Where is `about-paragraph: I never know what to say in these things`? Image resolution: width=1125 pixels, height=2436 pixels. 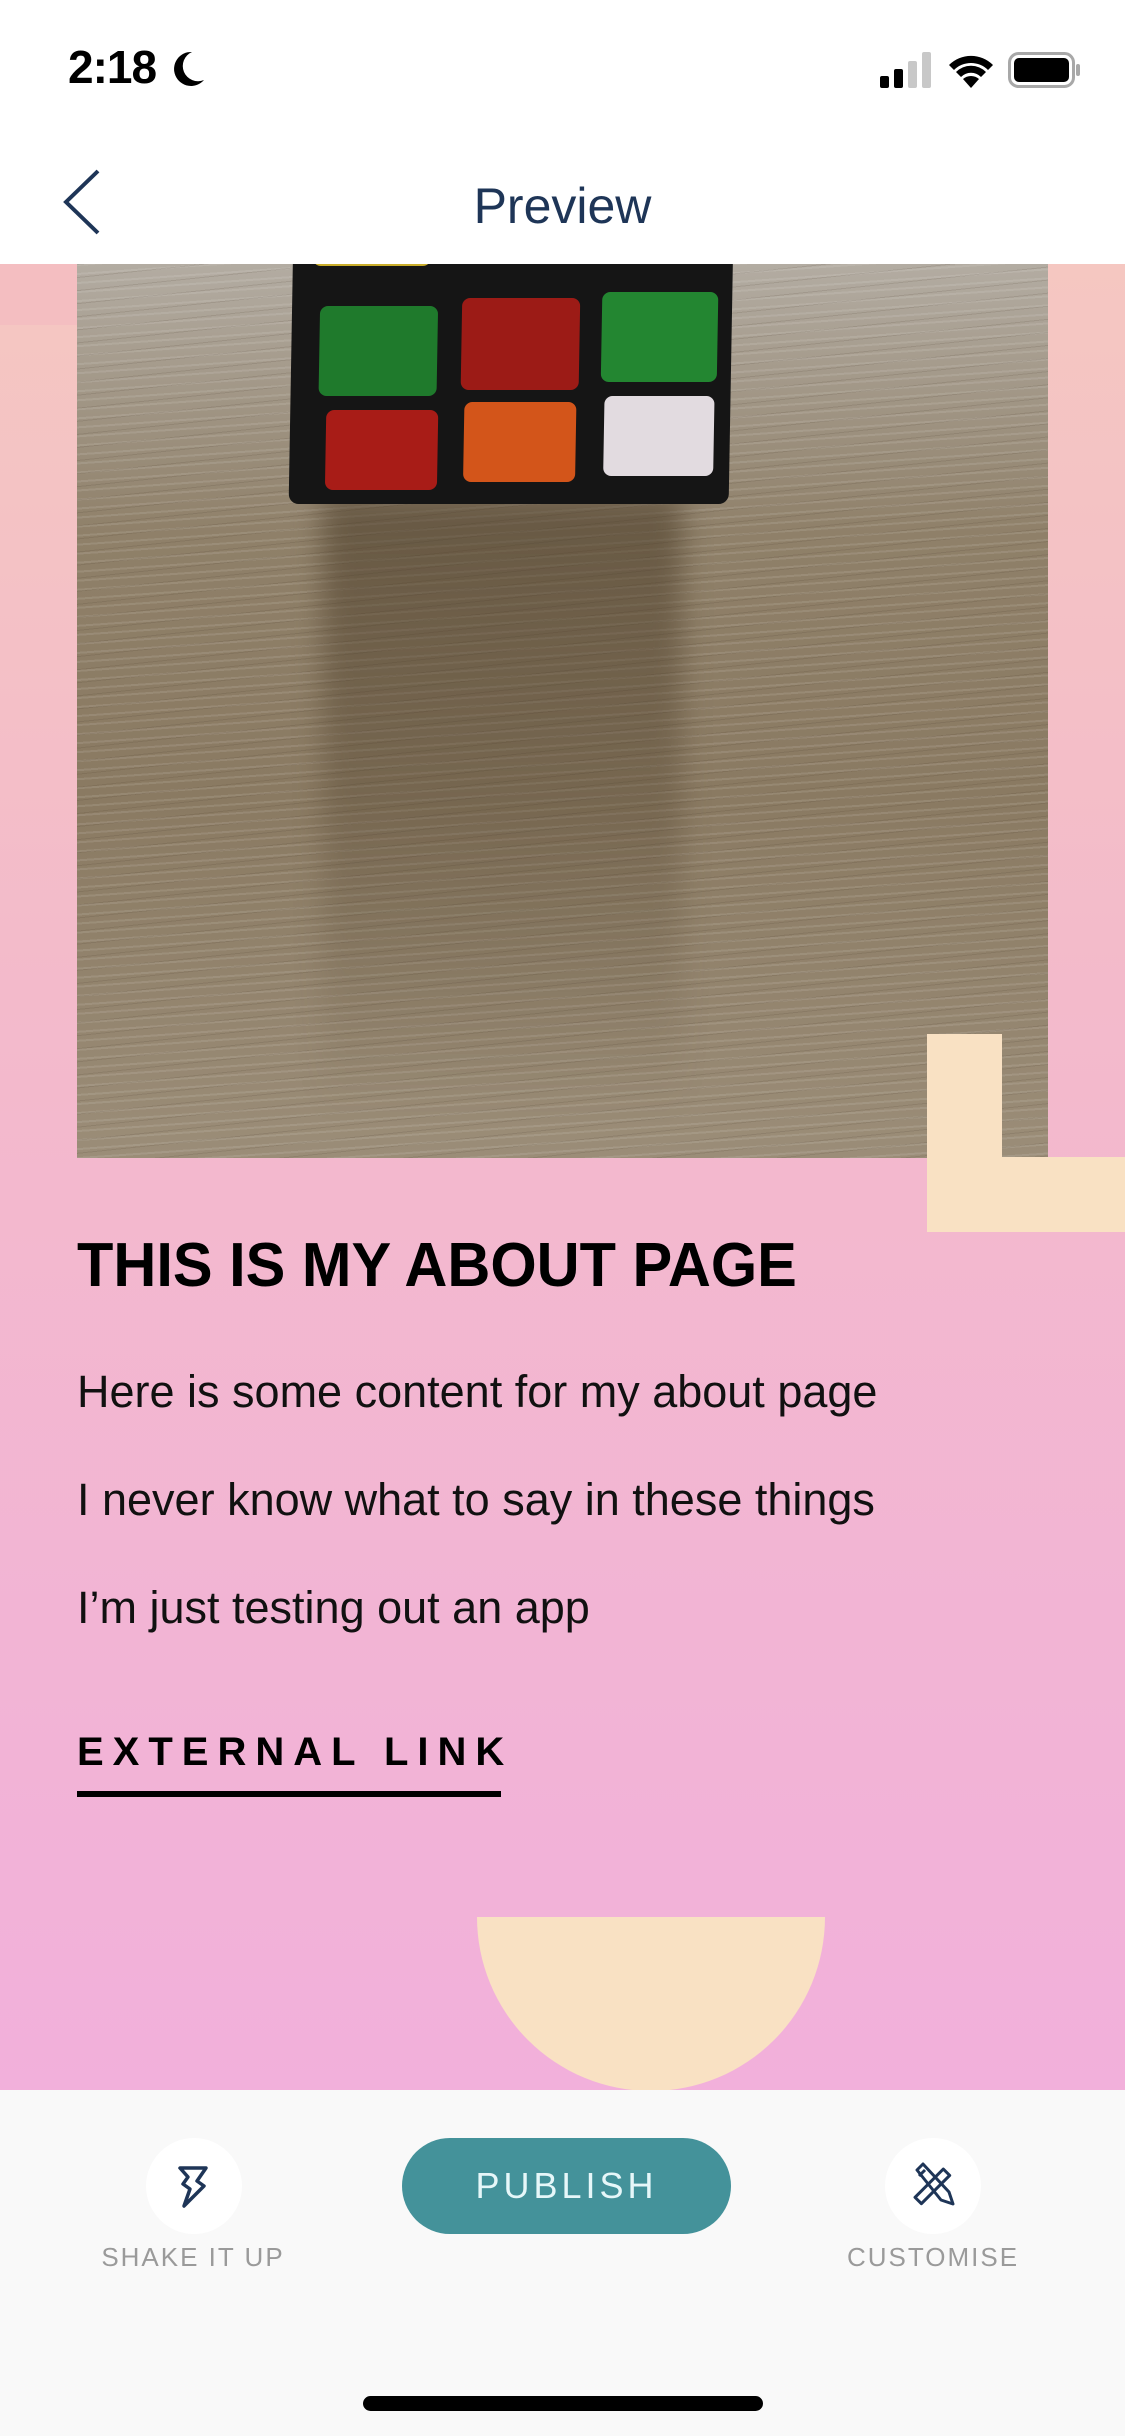 about-paragraph: I never know what to say in these things is located at coordinates (476, 1499).